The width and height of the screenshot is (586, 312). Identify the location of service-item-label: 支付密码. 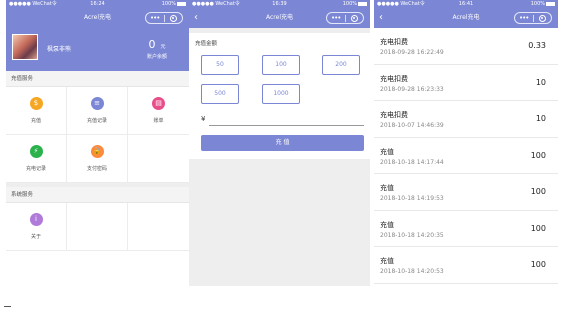
(96, 169).